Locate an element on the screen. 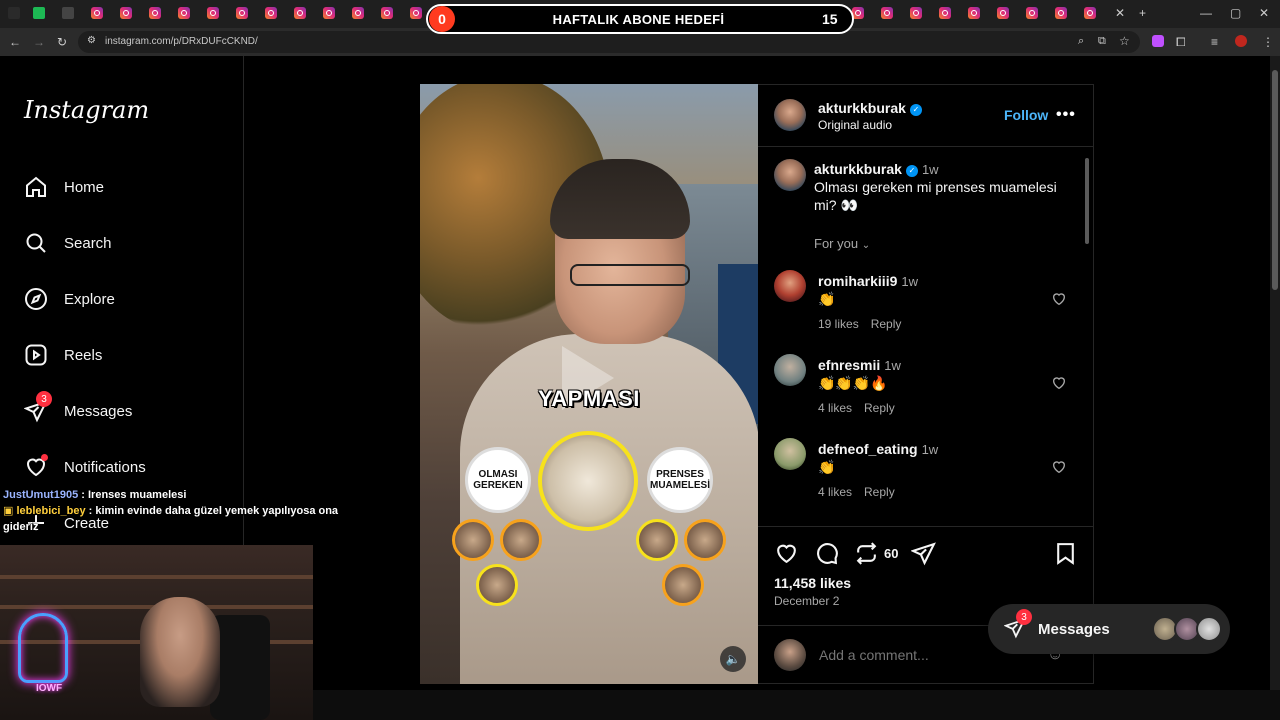  caption-author-text: akturkkburak is located at coordinates (858, 169).